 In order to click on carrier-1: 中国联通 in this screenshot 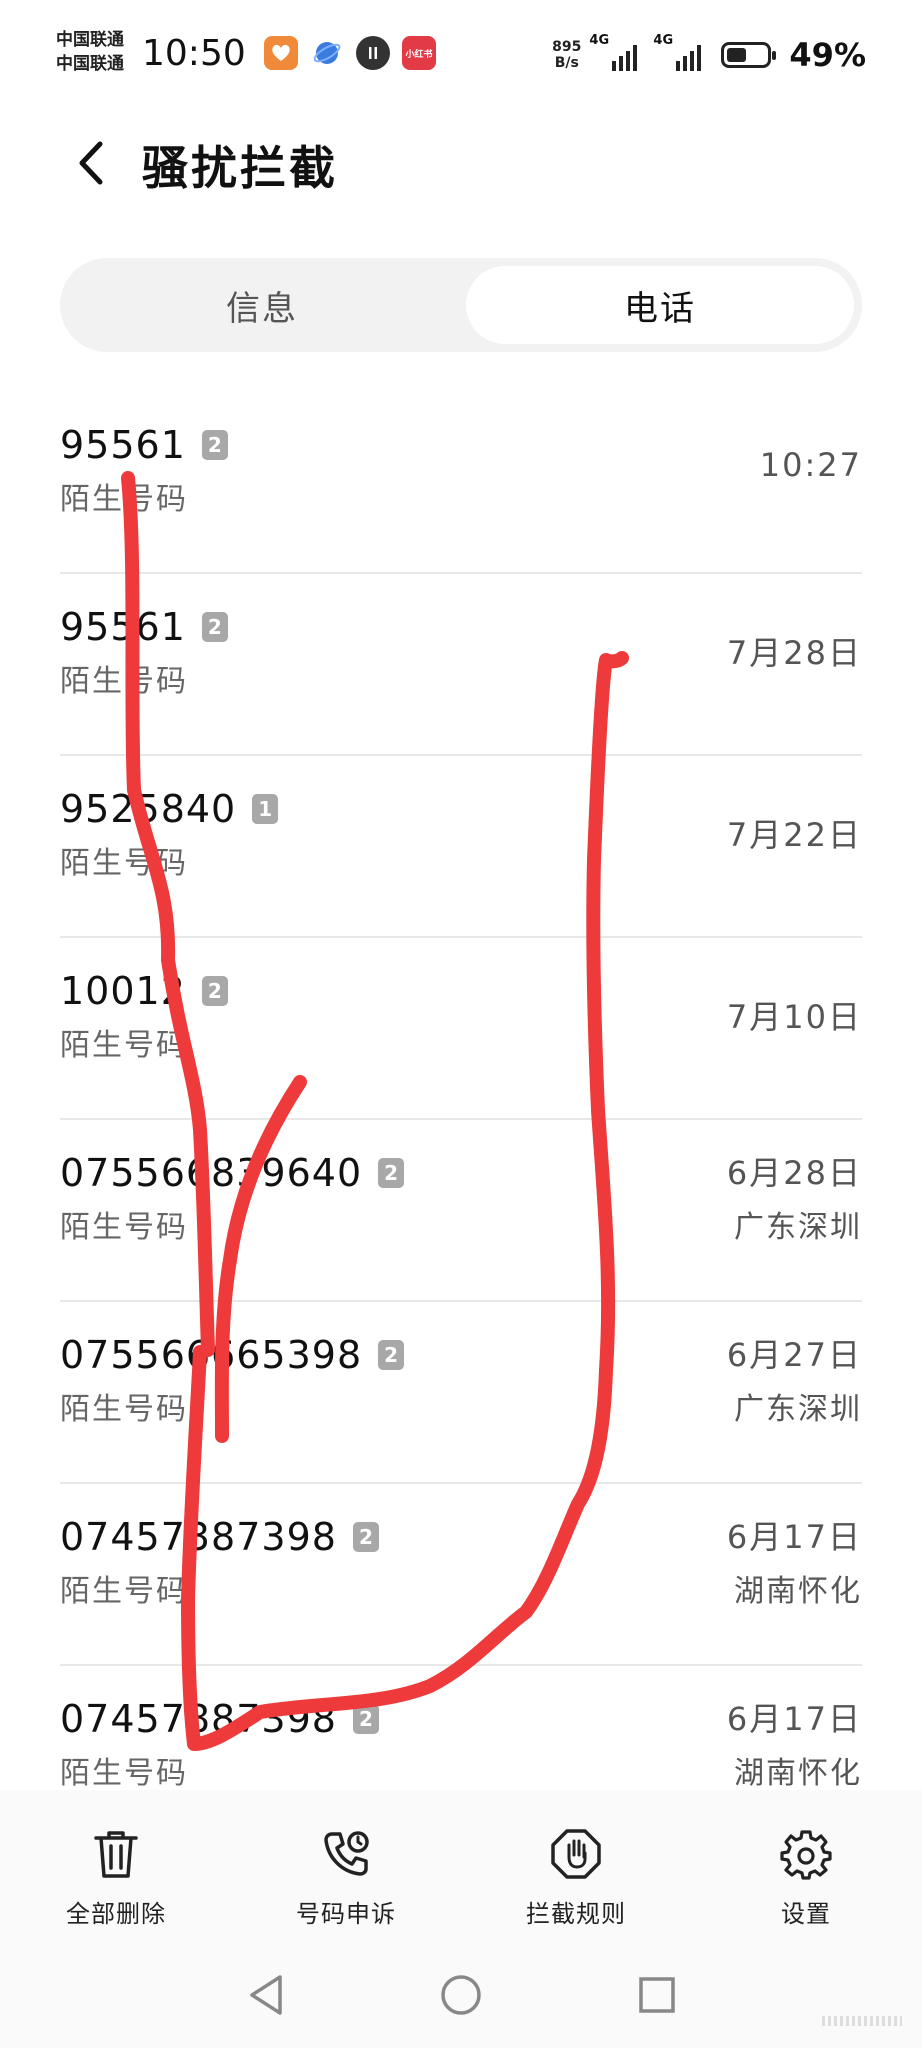, I will do `click(90, 40)`.